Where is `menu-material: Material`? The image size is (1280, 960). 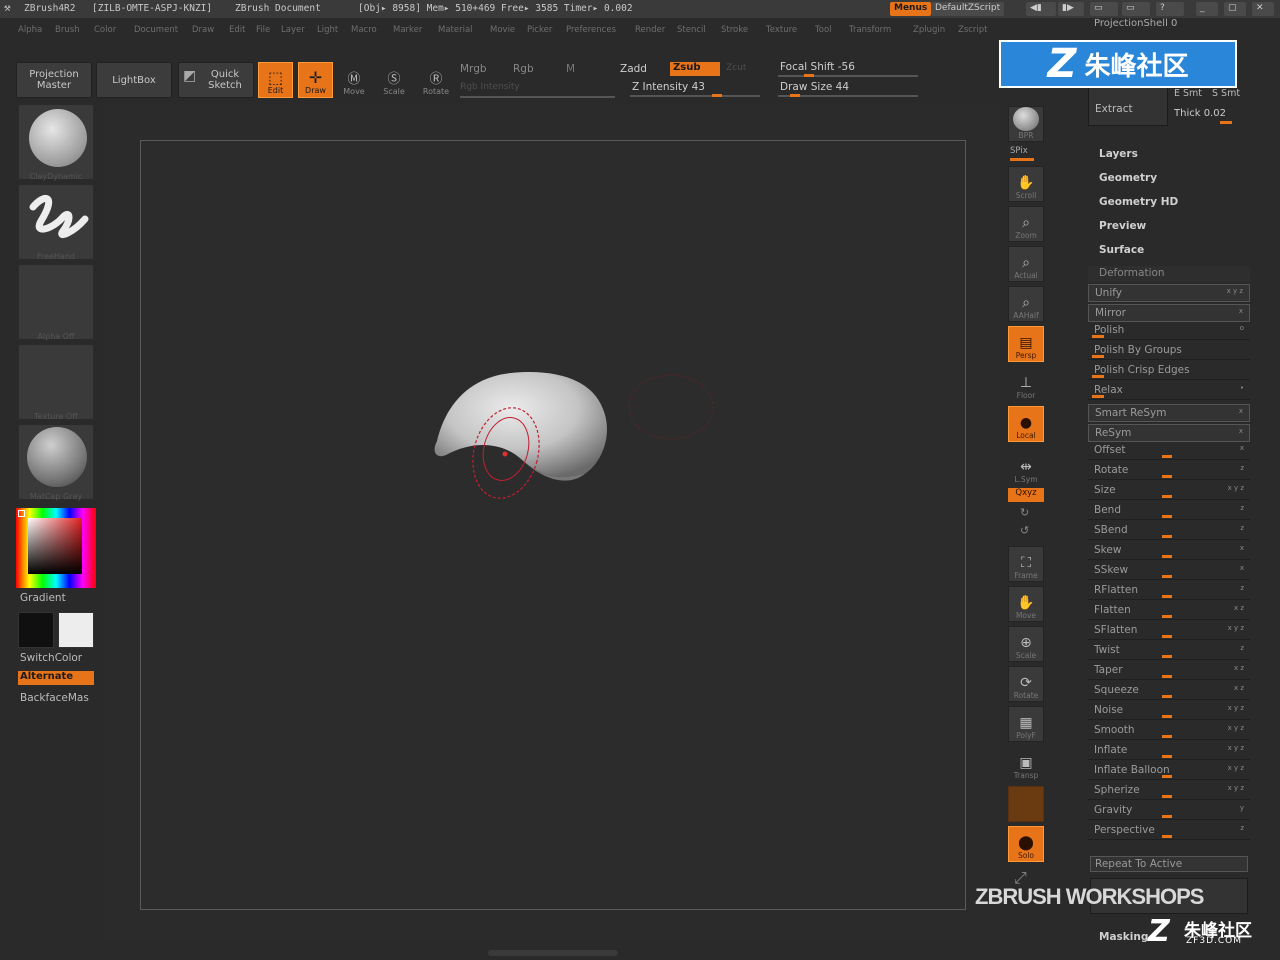 menu-material: Material is located at coordinates (455, 30).